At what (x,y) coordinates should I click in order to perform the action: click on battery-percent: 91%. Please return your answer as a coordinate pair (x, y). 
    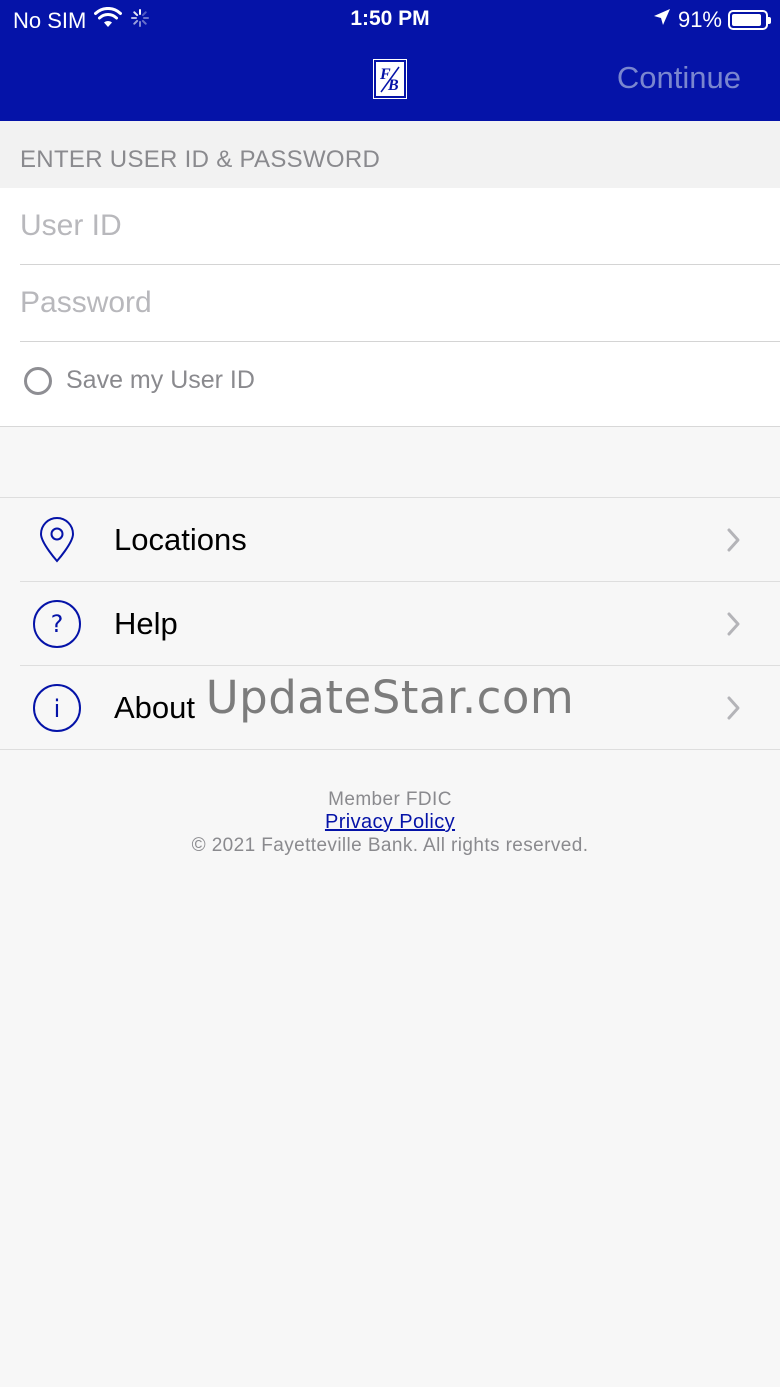
    Looking at the image, I should click on (699, 19).